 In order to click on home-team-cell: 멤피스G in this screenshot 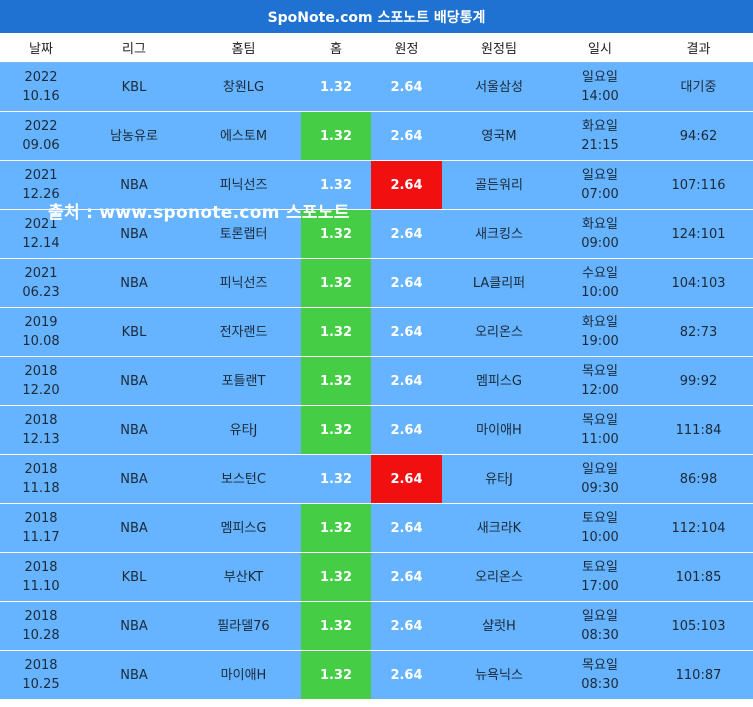, I will do `click(243, 528)`.